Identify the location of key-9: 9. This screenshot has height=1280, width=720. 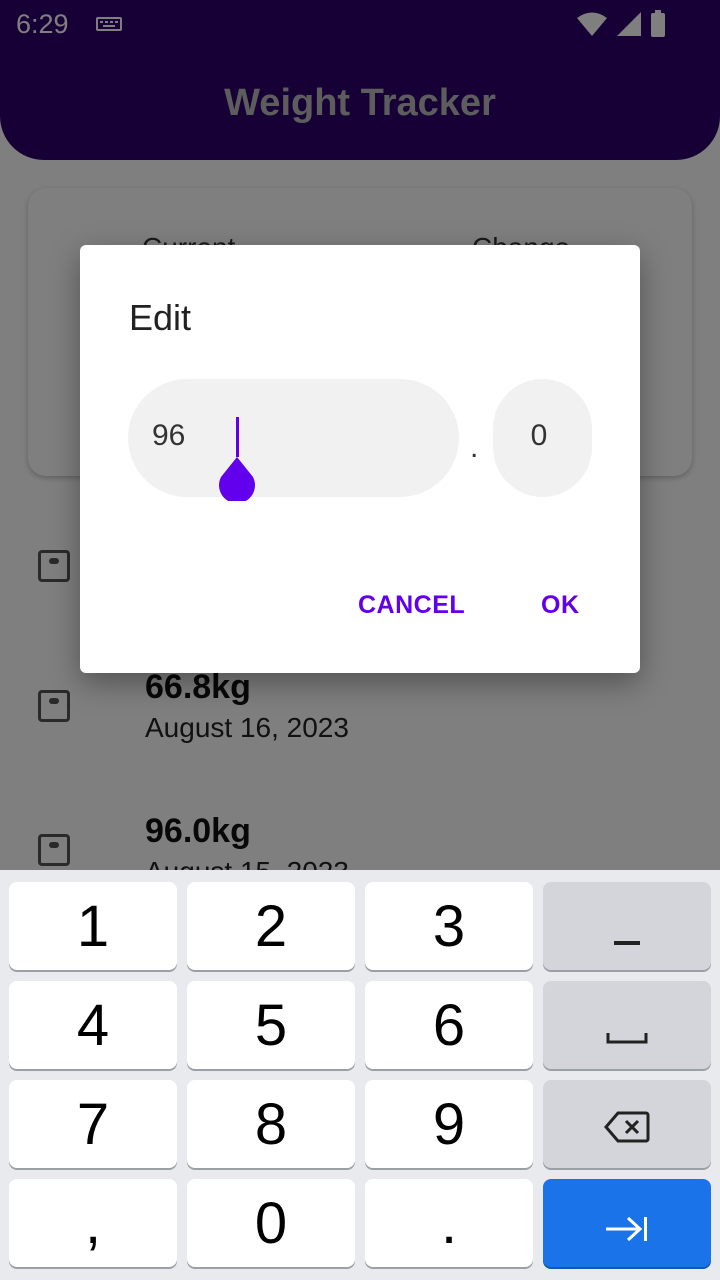
(449, 1124).